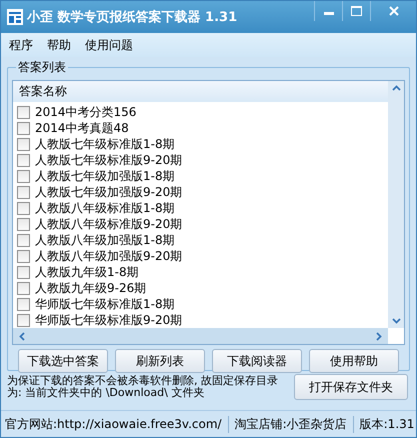 Image resolution: width=417 pixels, height=438 pixels. What do you see at coordinates (393, 11) in the screenshot?
I see `close-icon` at bounding box center [393, 11].